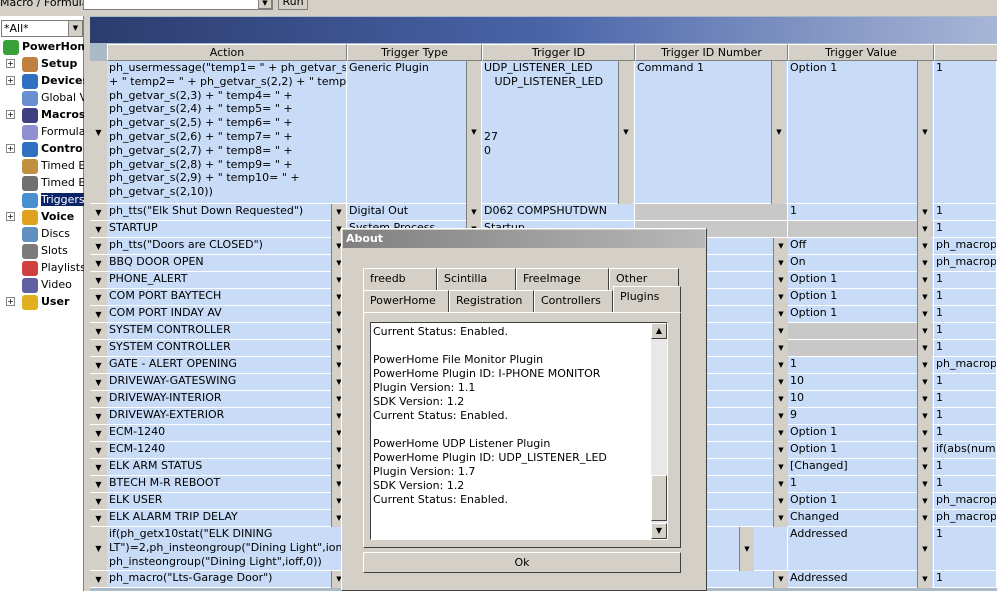  What do you see at coordinates (227, 579) in the screenshot?
I see `action-cell: ph_macro("Lts-Garage Door")` at bounding box center [227, 579].